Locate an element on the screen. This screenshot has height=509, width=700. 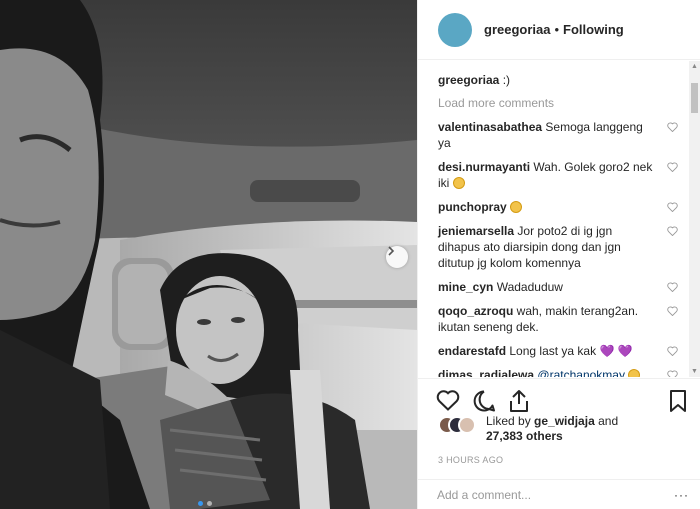
speech-bubble-icon is located at coordinates (484, 401).